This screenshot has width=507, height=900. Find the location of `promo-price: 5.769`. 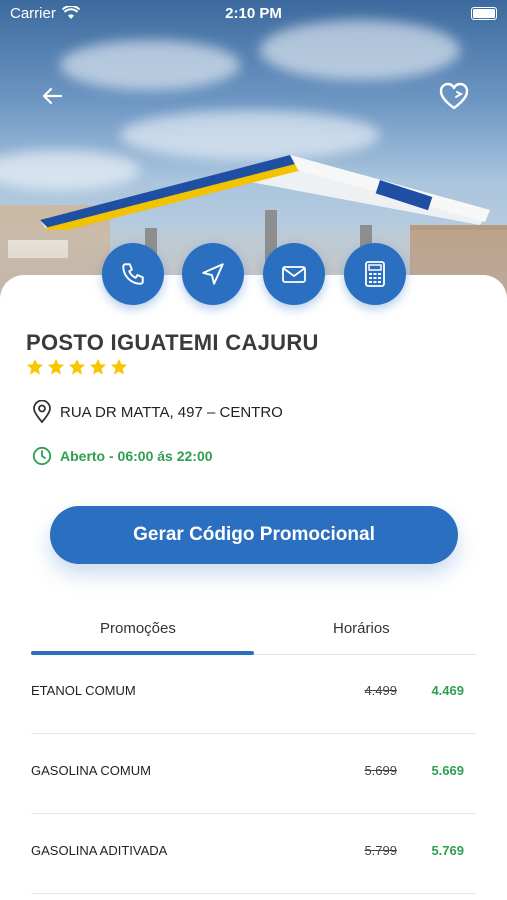

promo-price: 5.769 is located at coordinates (447, 850).